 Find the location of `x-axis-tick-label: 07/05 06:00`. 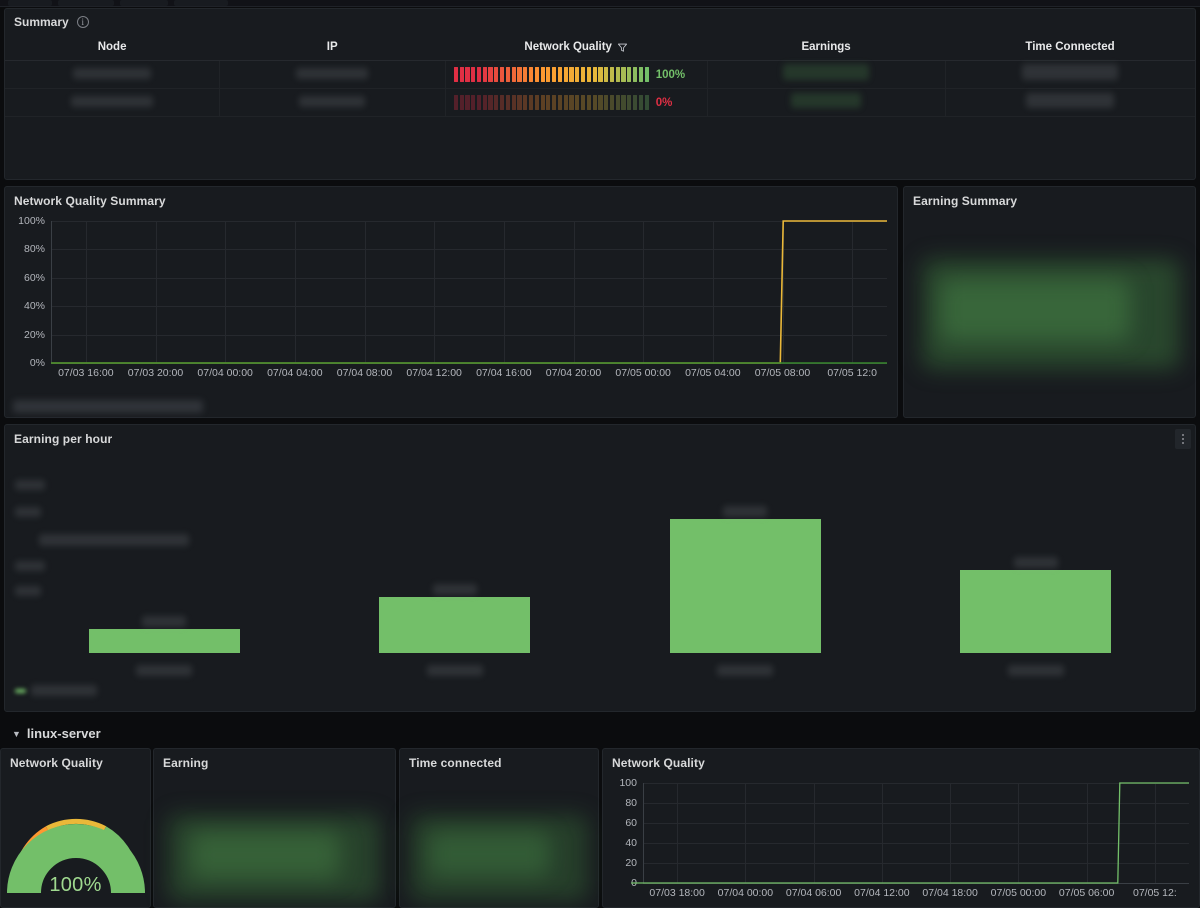

x-axis-tick-label: 07/05 06:00 is located at coordinates (1086, 893).